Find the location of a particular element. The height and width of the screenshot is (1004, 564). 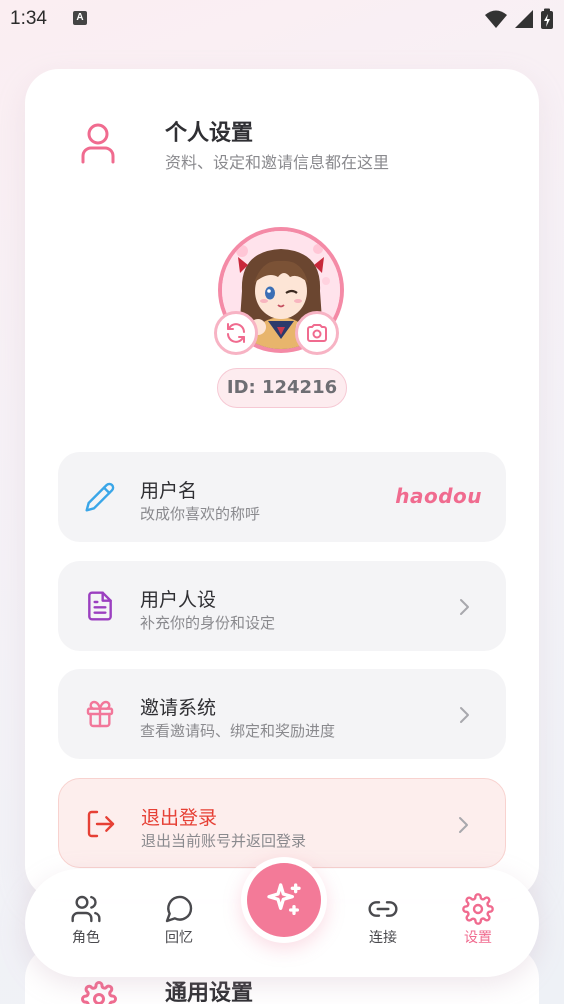

user-icon is located at coordinates (98, 145).